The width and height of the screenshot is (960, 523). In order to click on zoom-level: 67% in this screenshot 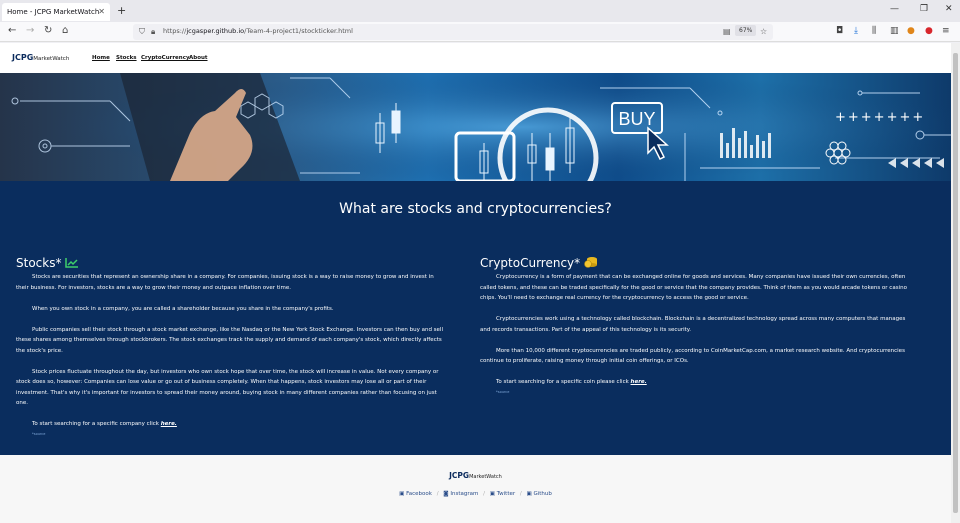, I will do `click(746, 30)`.